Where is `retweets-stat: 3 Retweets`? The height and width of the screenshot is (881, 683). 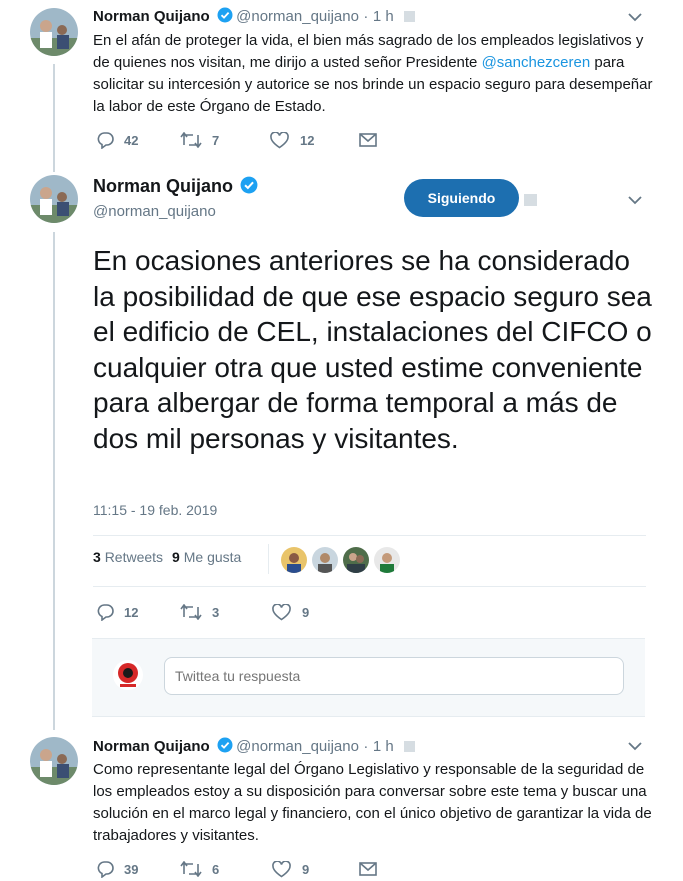
retweets-stat: 3 Retweets is located at coordinates (128, 557).